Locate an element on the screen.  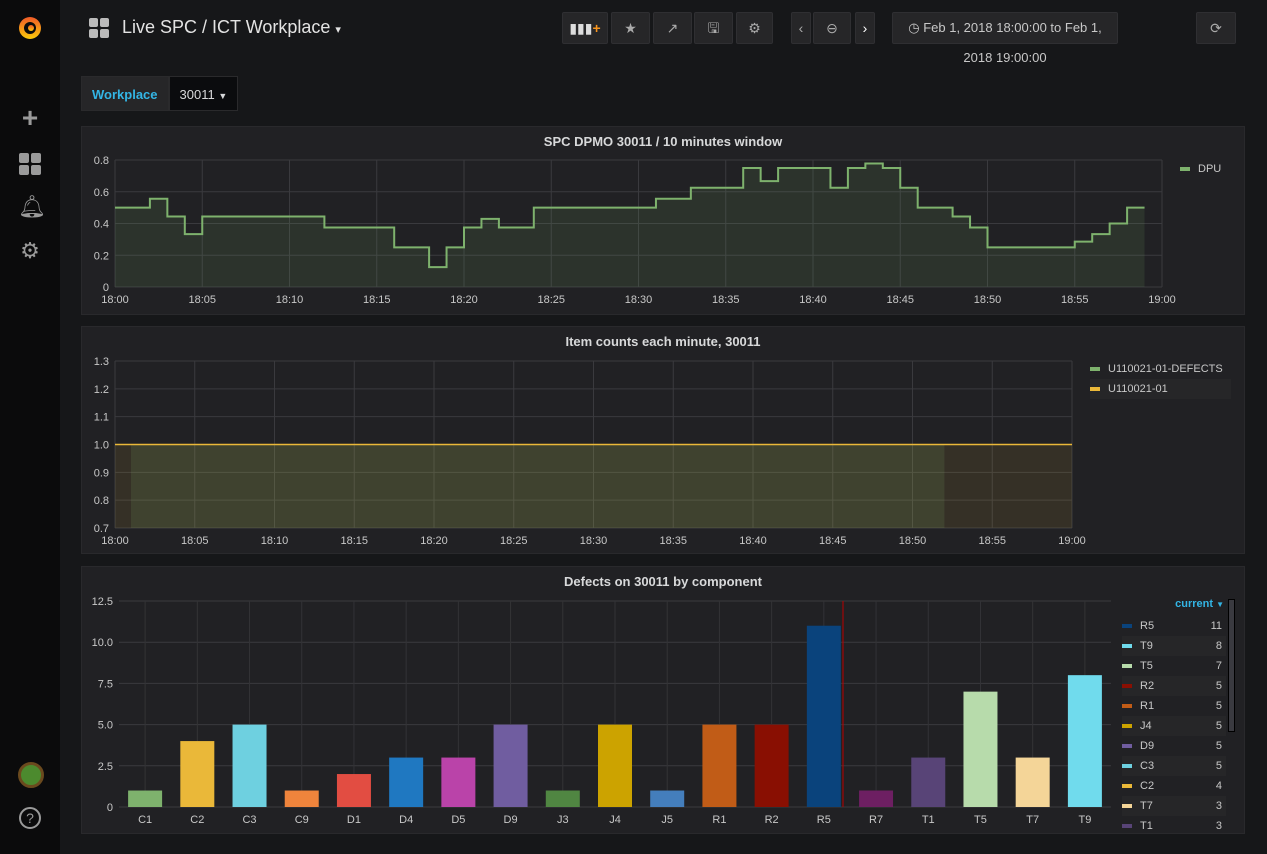
dashboard-title: Live SPC / ICT Workplace ▾ is located at coordinates (231, 27).